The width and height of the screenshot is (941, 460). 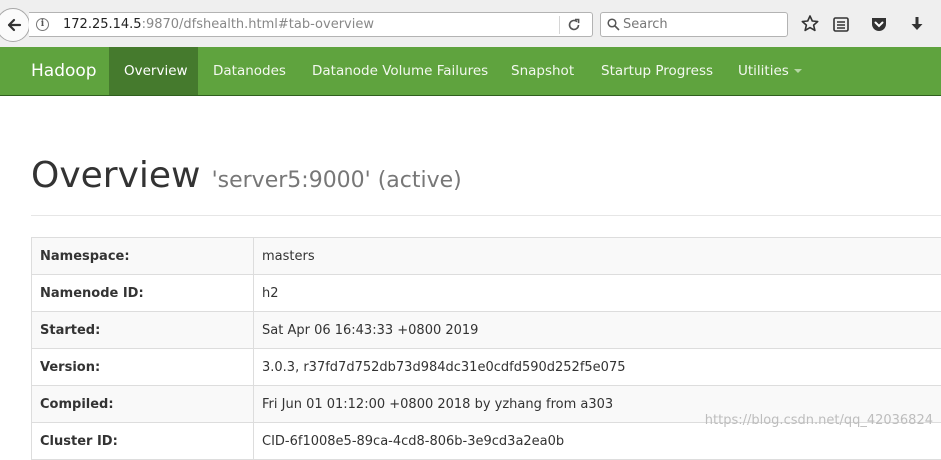 I want to click on row-key: Namenode ID:, so click(x=143, y=293).